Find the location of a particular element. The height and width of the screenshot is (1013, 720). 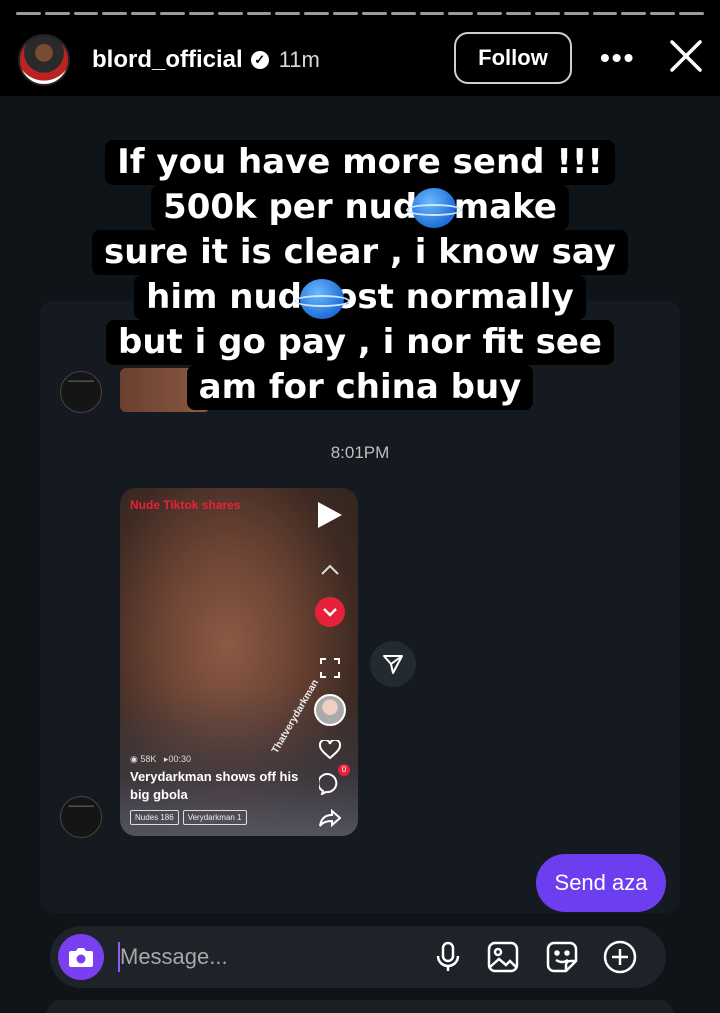

reel-views: 58K is located at coordinates (148, 759).